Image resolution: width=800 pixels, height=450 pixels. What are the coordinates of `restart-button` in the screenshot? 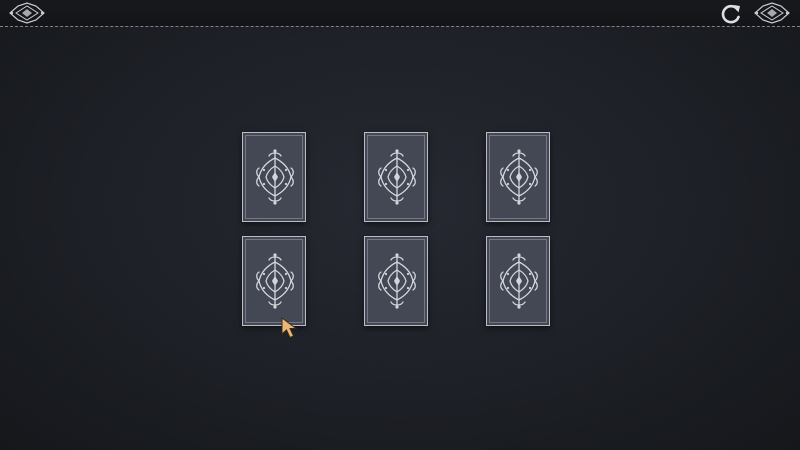 It's located at (731, 14).